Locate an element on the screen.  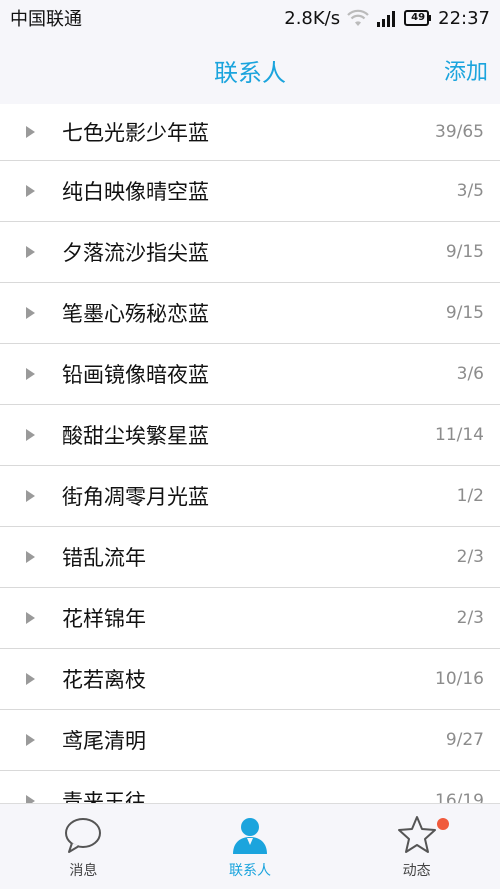
signal-strength-icon is located at coordinates (387, 18).